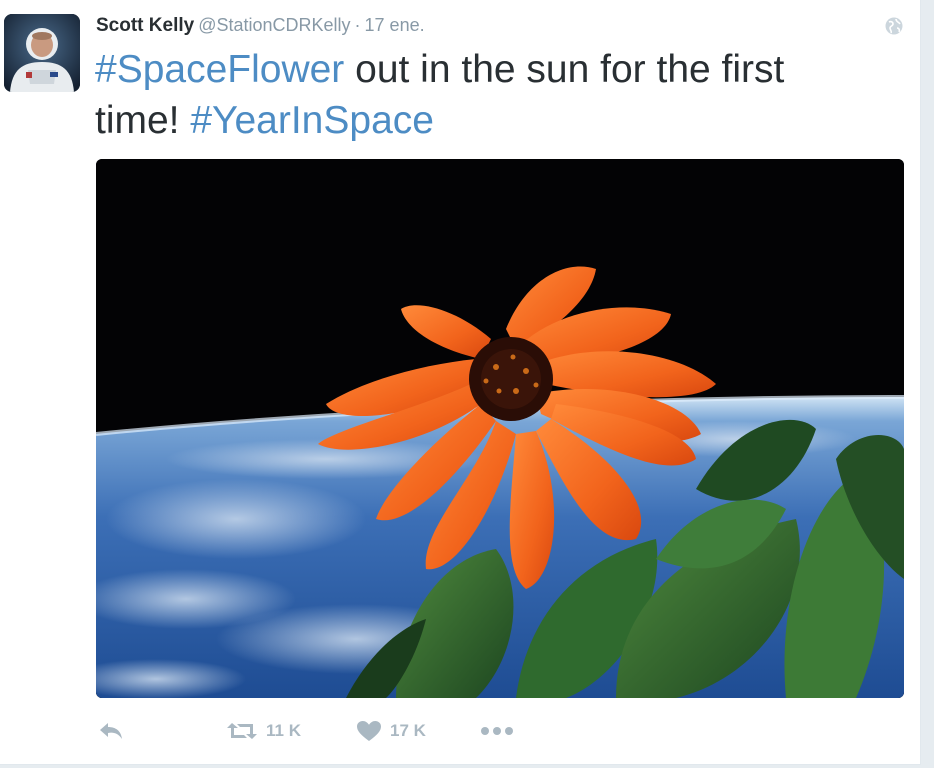 The height and width of the screenshot is (768, 934). Describe the element at coordinates (263, 731) in the screenshot. I see `retweet-button: 11 K` at that location.